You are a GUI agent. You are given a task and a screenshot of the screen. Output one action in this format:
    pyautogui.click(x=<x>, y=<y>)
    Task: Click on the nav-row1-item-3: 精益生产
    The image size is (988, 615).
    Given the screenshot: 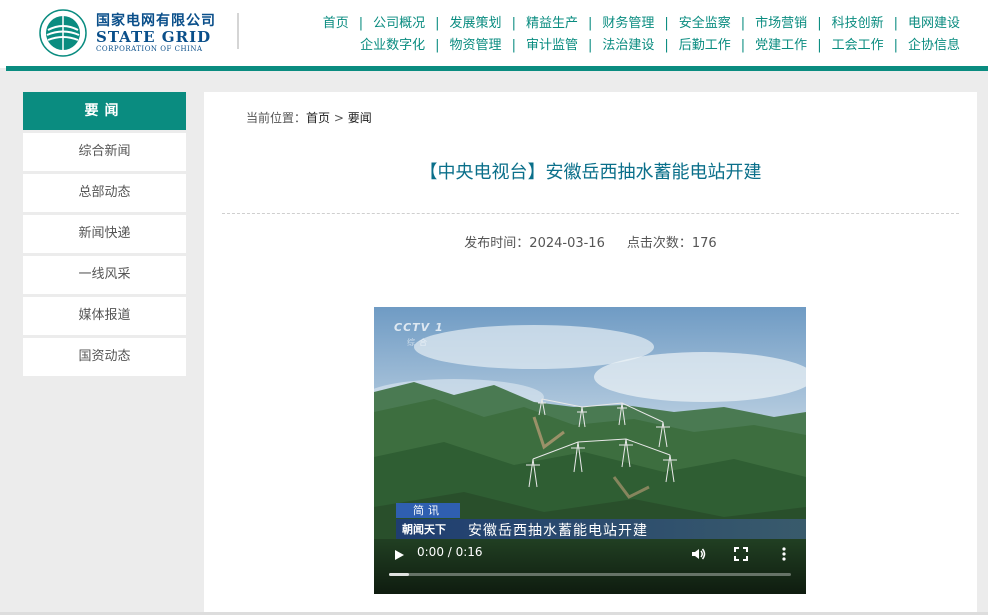 What is the action you would take?
    pyautogui.click(x=552, y=23)
    